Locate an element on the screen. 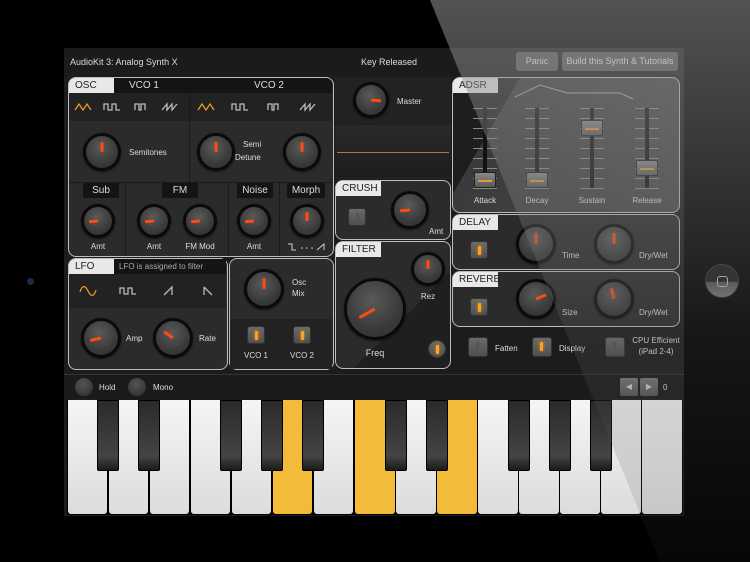 The height and width of the screenshot is (562, 750). reverb-size-knob is located at coordinates (536, 299).